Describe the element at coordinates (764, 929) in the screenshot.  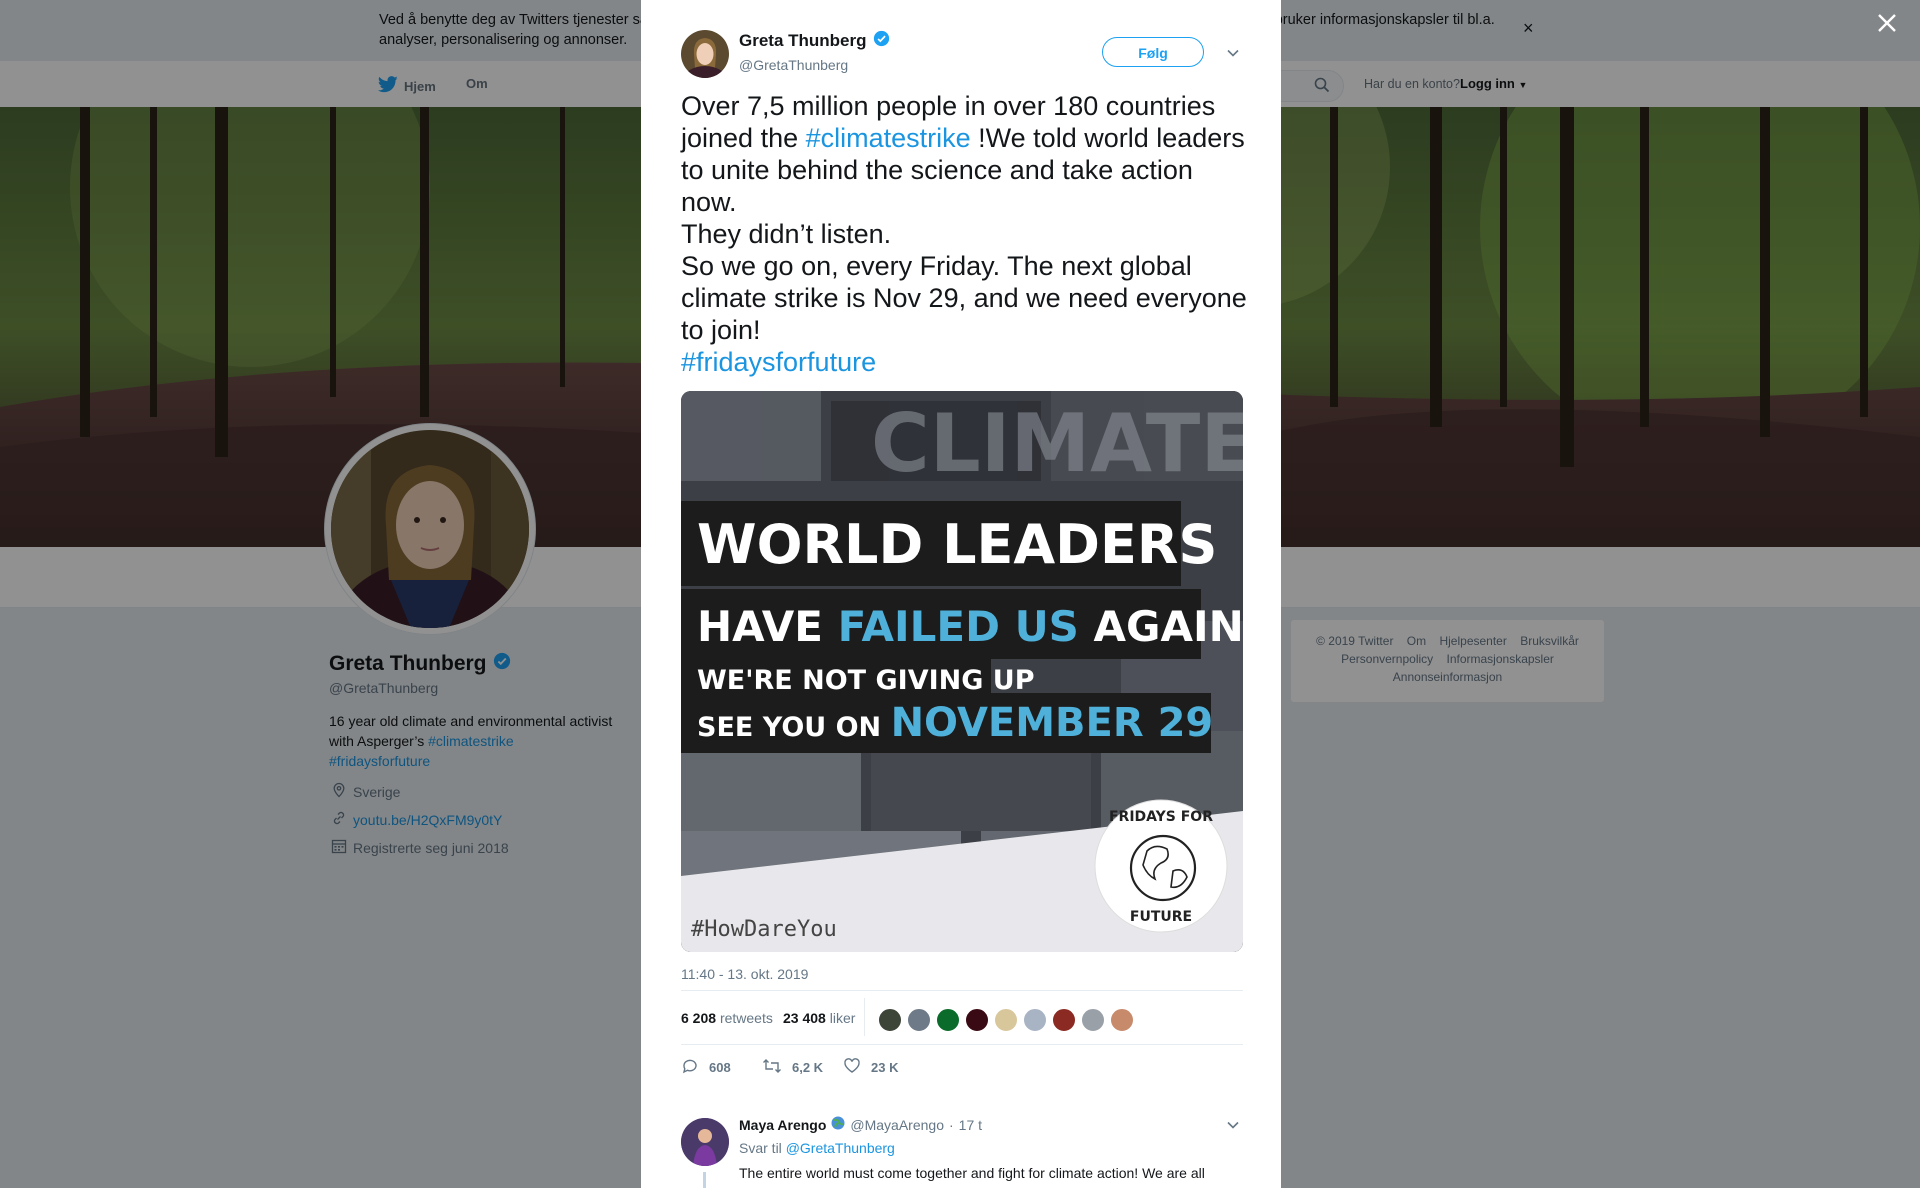
I see `media-hashtag: #HowDareYou` at that location.